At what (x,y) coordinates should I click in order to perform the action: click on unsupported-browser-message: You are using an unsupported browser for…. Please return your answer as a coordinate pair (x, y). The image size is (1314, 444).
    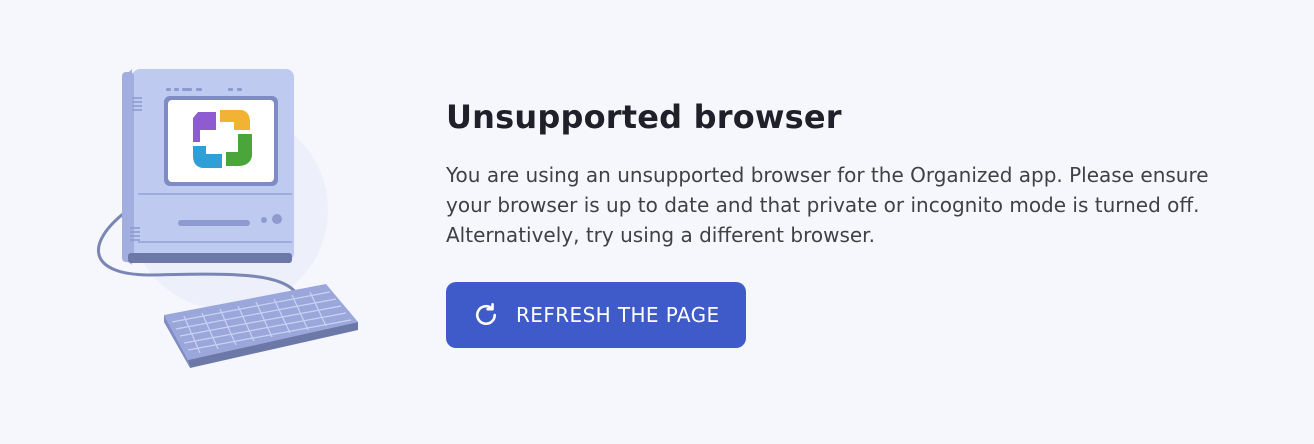
    Looking at the image, I should click on (827, 205).